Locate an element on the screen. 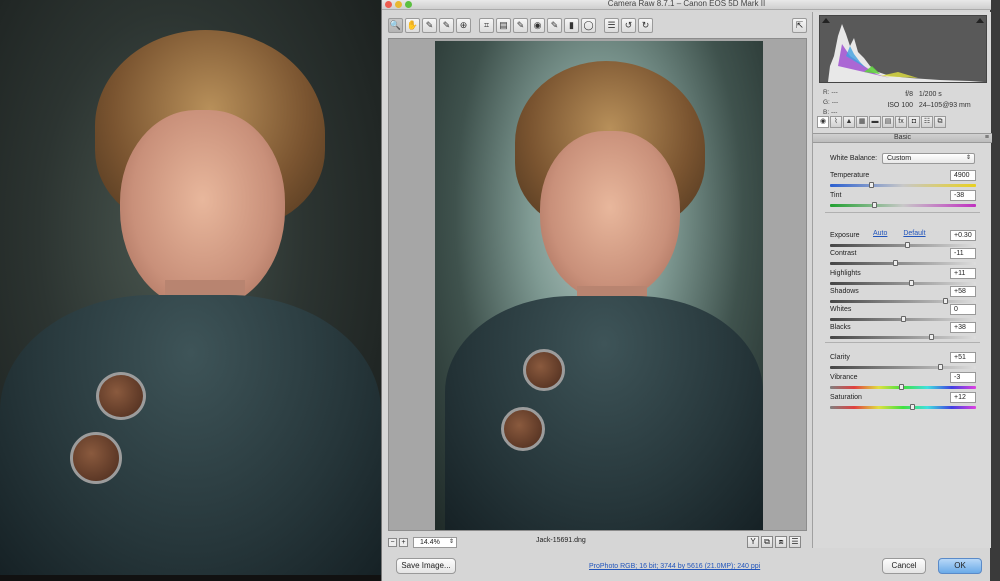 This screenshot has height=581, width=1000. panel-tabs: ◉ ⌇ ▲ ▦ ▬ ▤ fx ◘ ☷ ⧉ is located at coordinates (903, 123).